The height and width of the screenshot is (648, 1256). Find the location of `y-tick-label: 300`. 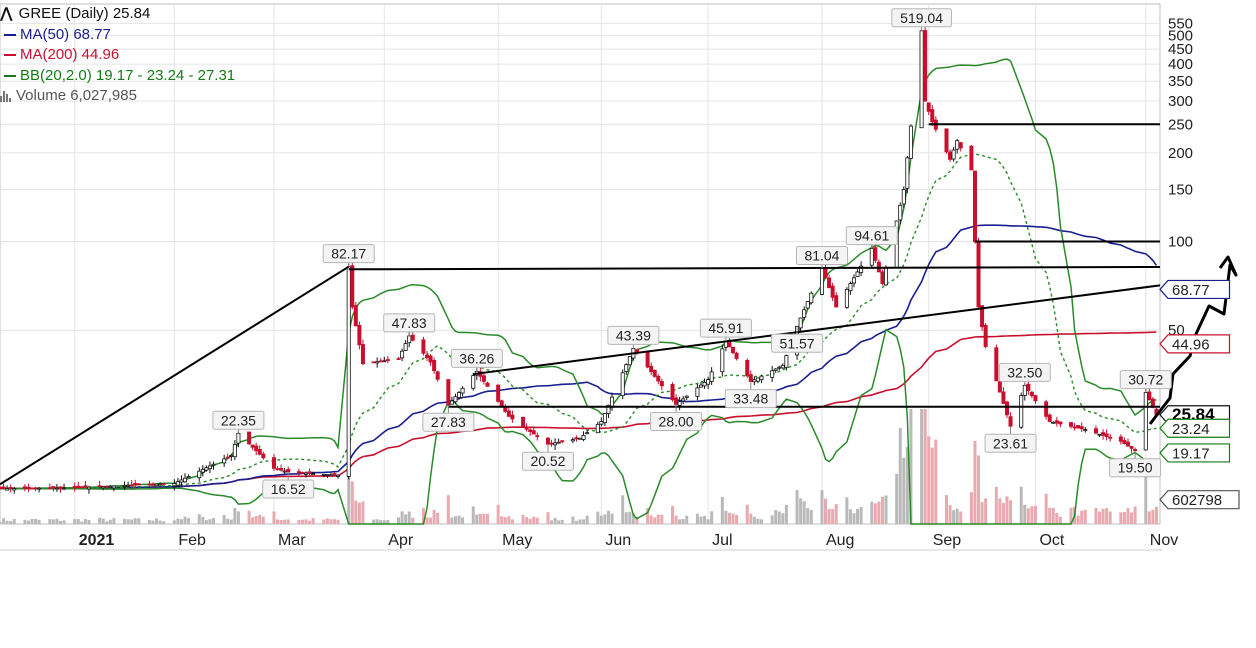

y-tick-label: 300 is located at coordinates (1180, 101).